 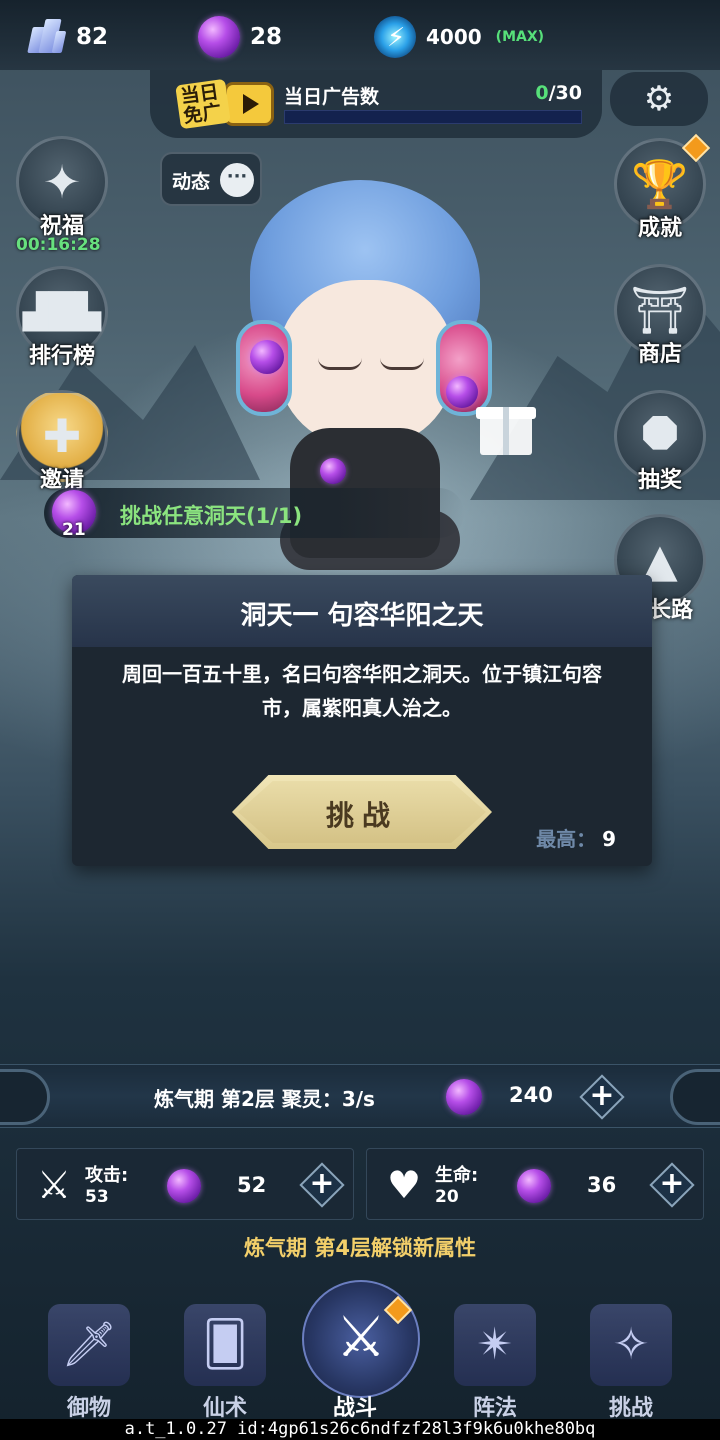 What do you see at coordinates (354, 1408) in the screenshot?
I see `nav-label: 战斗` at bounding box center [354, 1408].